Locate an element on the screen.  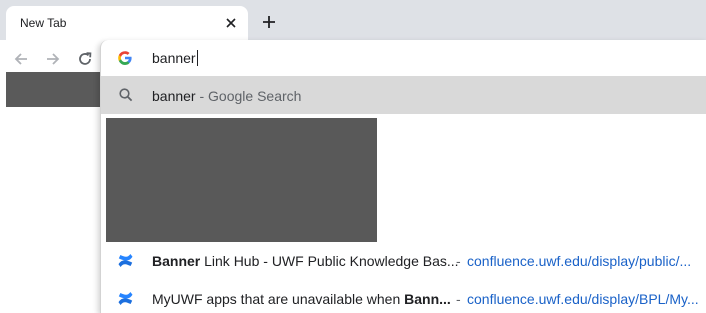
plus-icon is located at coordinates (269, 22).